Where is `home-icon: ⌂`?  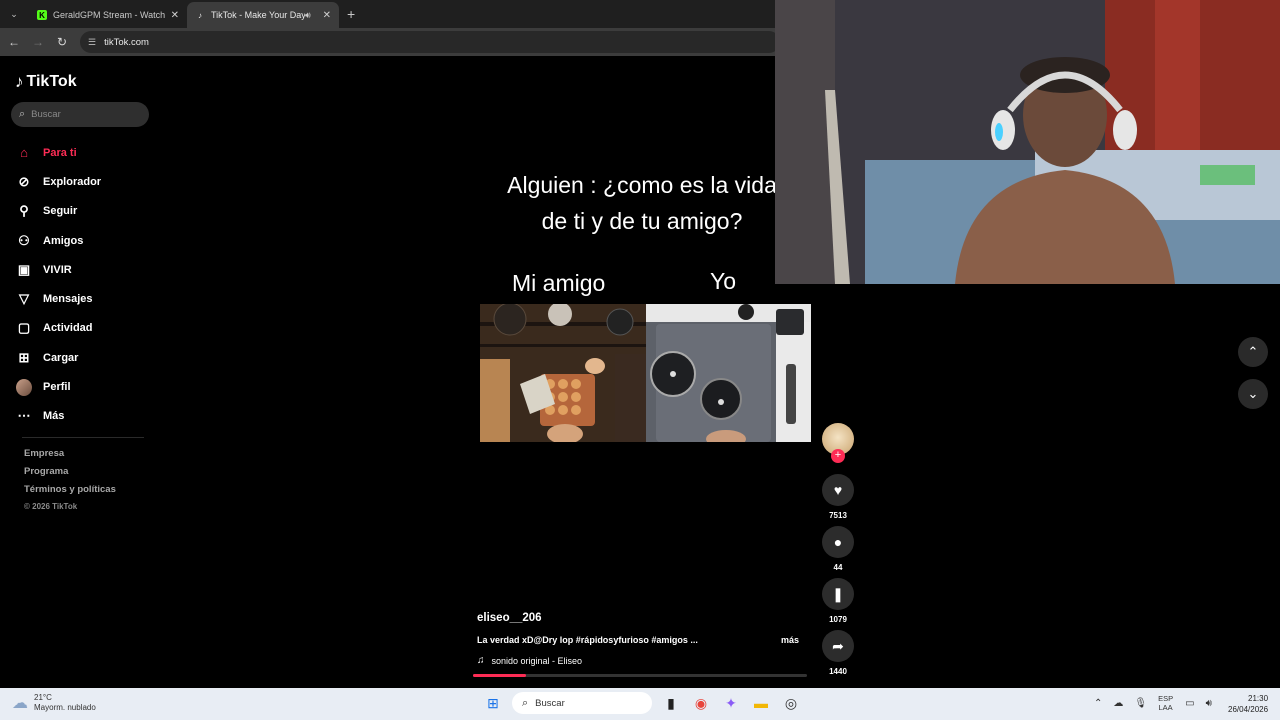
home-icon: ⌂ is located at coordinates (24, 153).